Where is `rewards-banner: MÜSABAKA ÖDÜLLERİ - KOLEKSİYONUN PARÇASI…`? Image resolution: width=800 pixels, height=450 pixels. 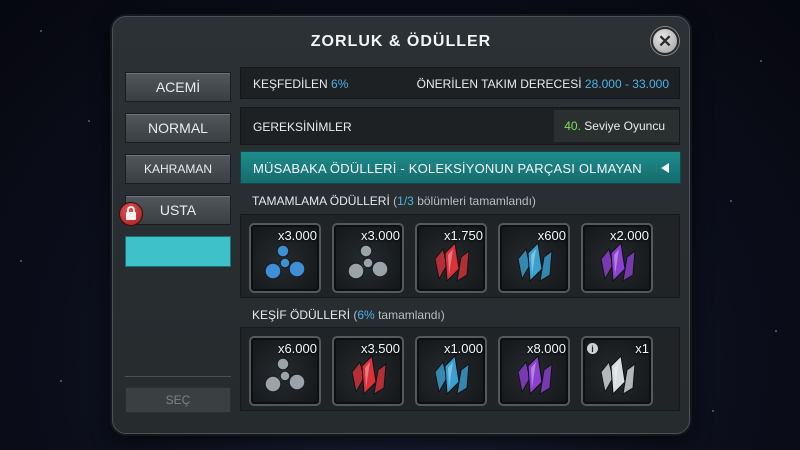 rewards-banner: MÜSABAKA ÖDÜLLERİ - KOLEKSİYONUN PARÇASI… is located at coordinates (460, 167).